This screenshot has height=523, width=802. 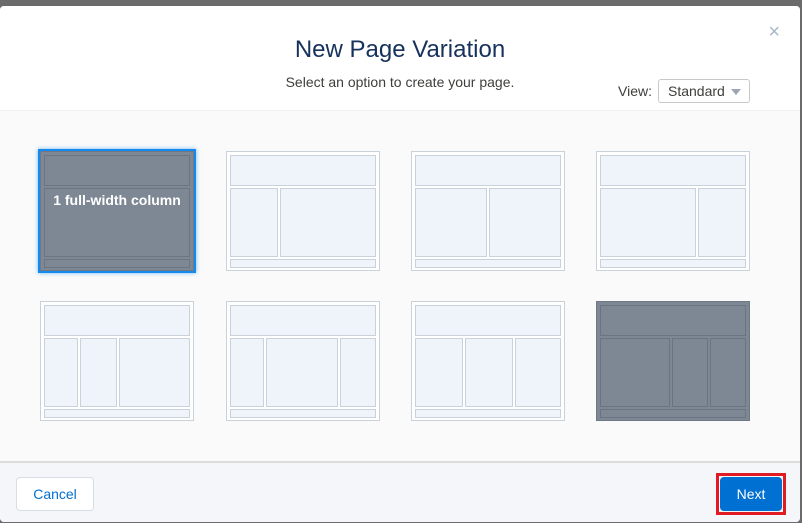 I want to click on cancel-button: Cancel, so click(x=55, y=494).